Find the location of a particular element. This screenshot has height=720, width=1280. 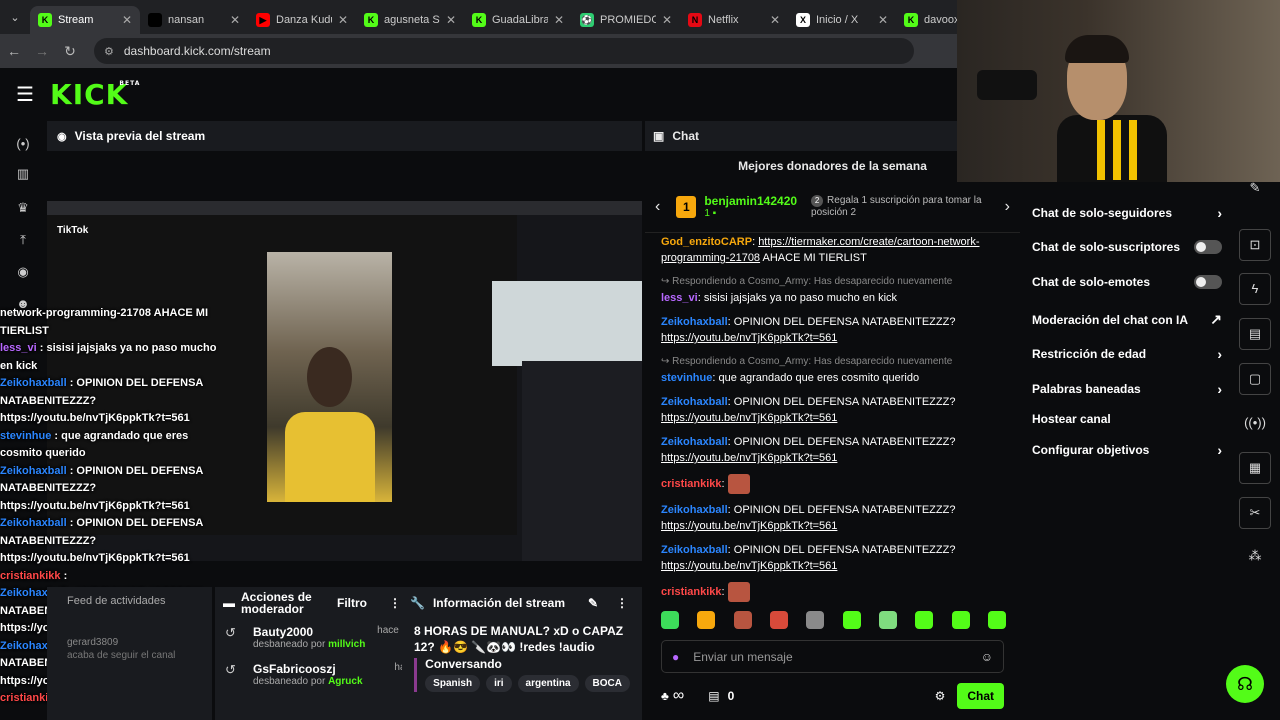

category-name: Conversando is located at coordinates (527, 664).